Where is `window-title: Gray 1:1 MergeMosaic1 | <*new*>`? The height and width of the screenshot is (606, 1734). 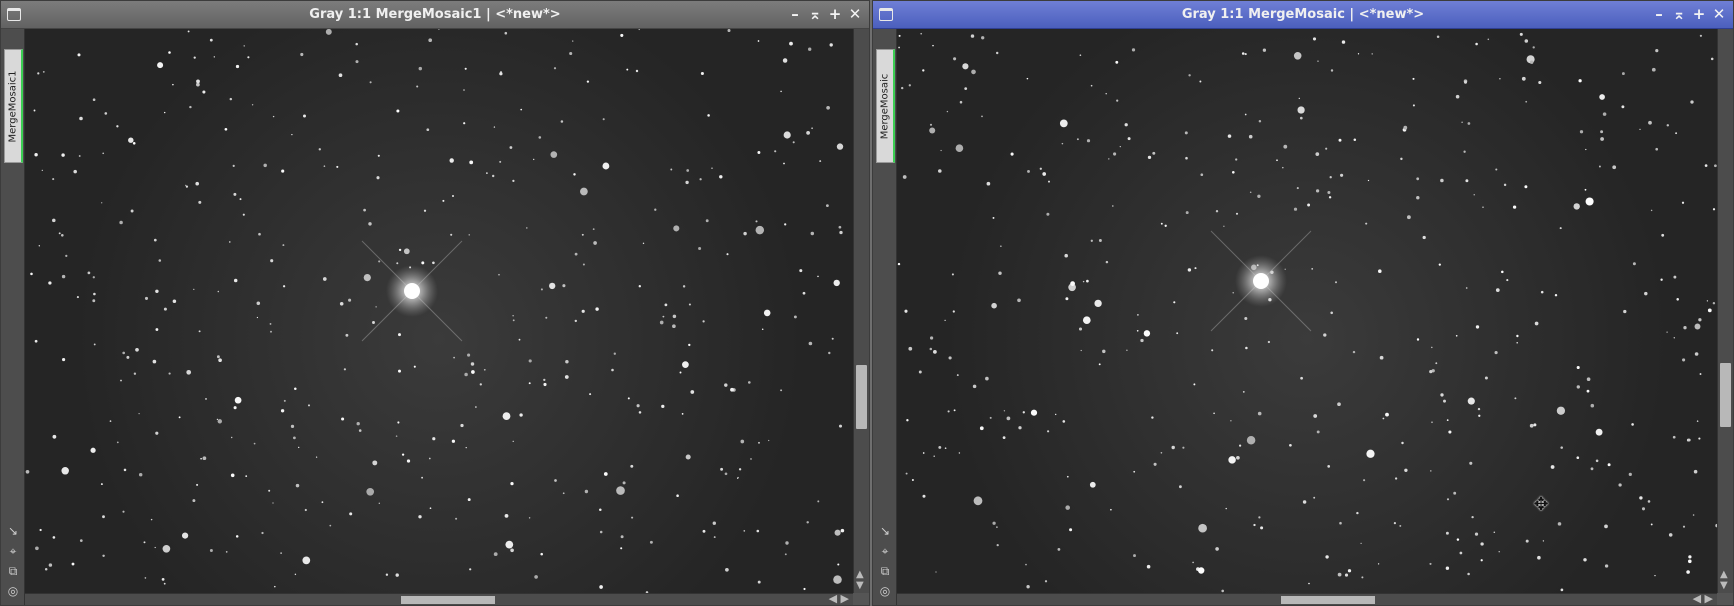 window-title: Gray 1:1 MergeMosaic1 | <*new*> is located at coordinates (435, 14).